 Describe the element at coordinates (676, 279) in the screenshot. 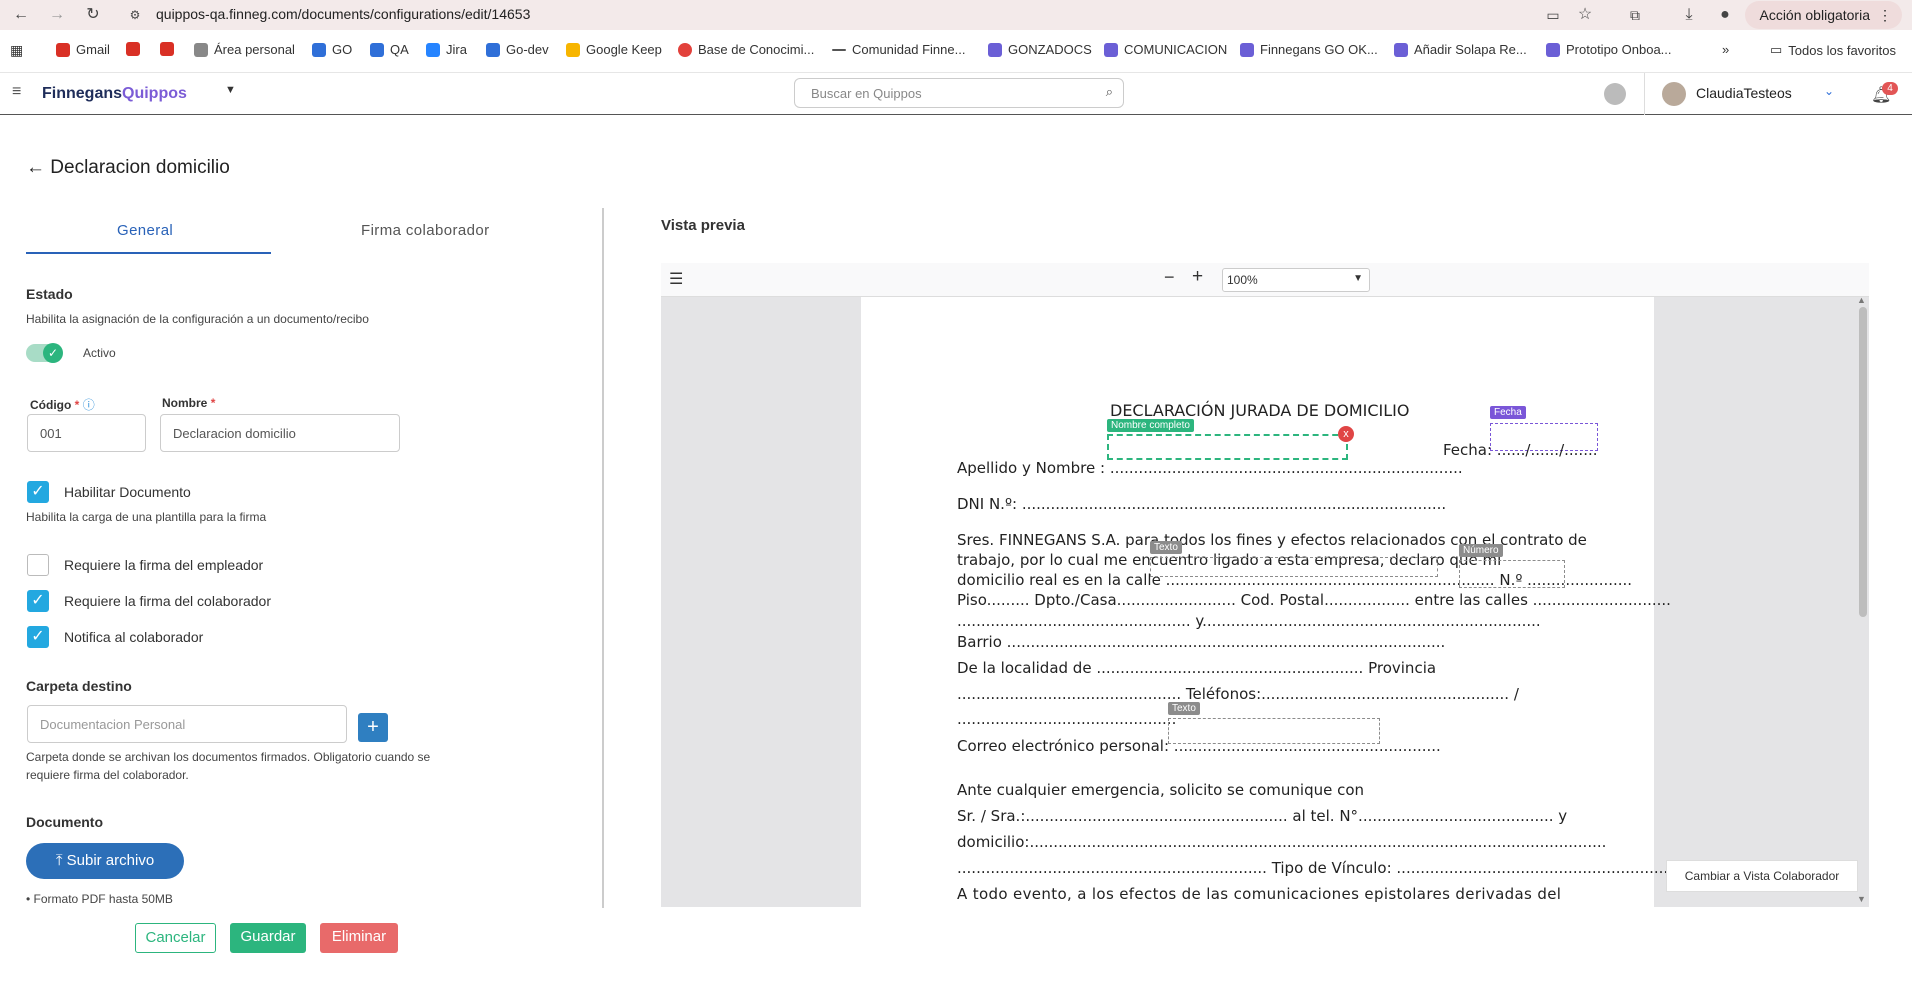

I see `sidebar-toggle-icon: ☰` at that location.